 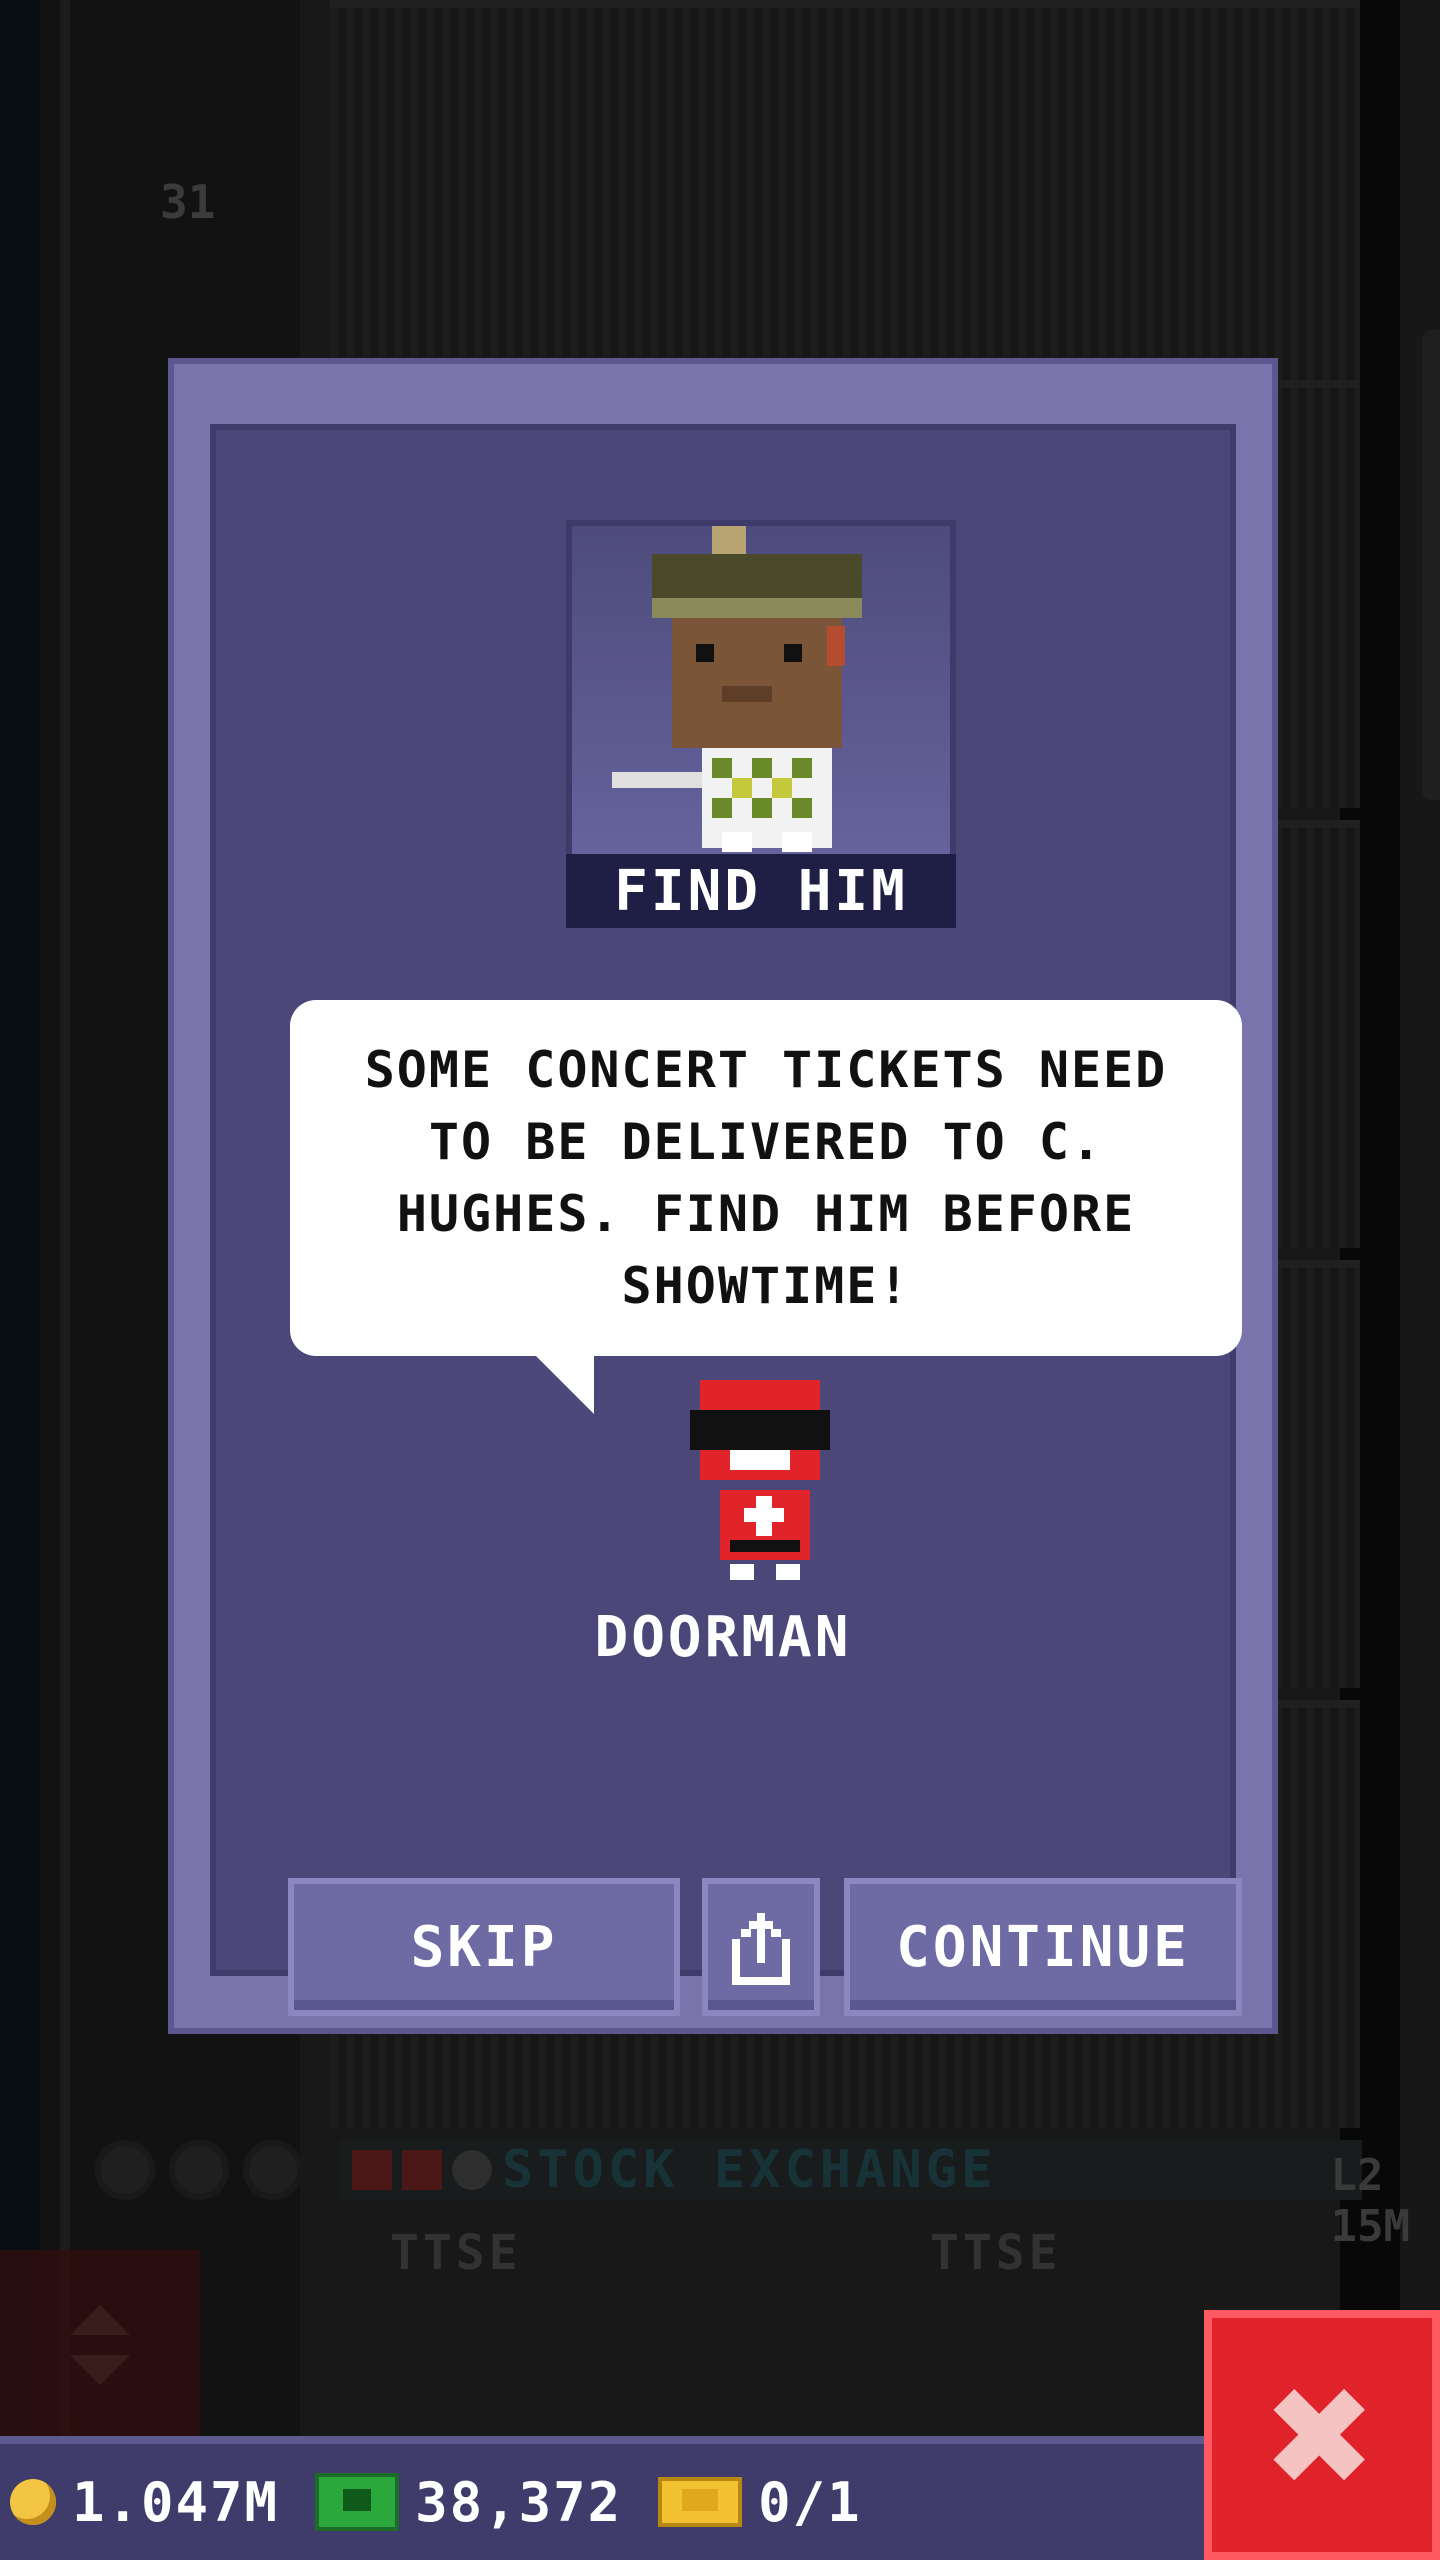 What do you see at coordinates (357, 2502) in the screenshot?
I see `bux-icon` at bounding box center [357, 2502].